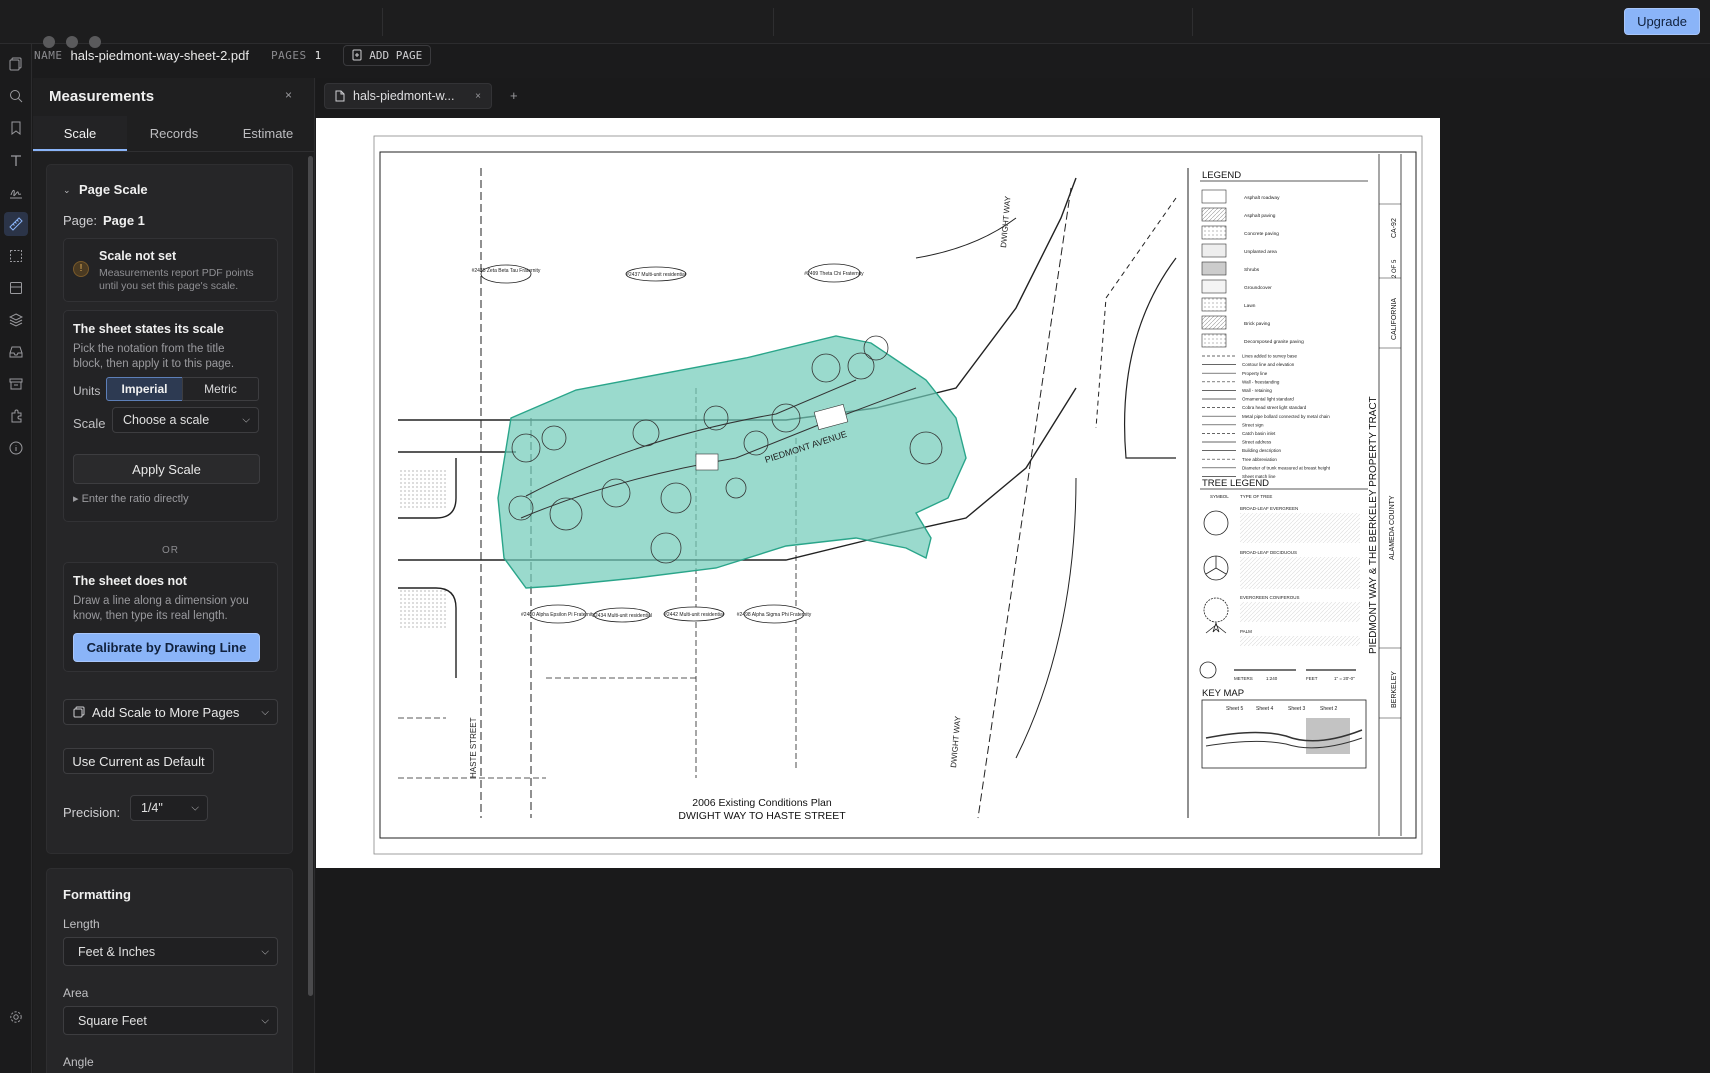 The image size is (1710, 1073). Describe the element at coordinates (288, 95) in the screenshot. I see `panel-close-button: ×` at that location.